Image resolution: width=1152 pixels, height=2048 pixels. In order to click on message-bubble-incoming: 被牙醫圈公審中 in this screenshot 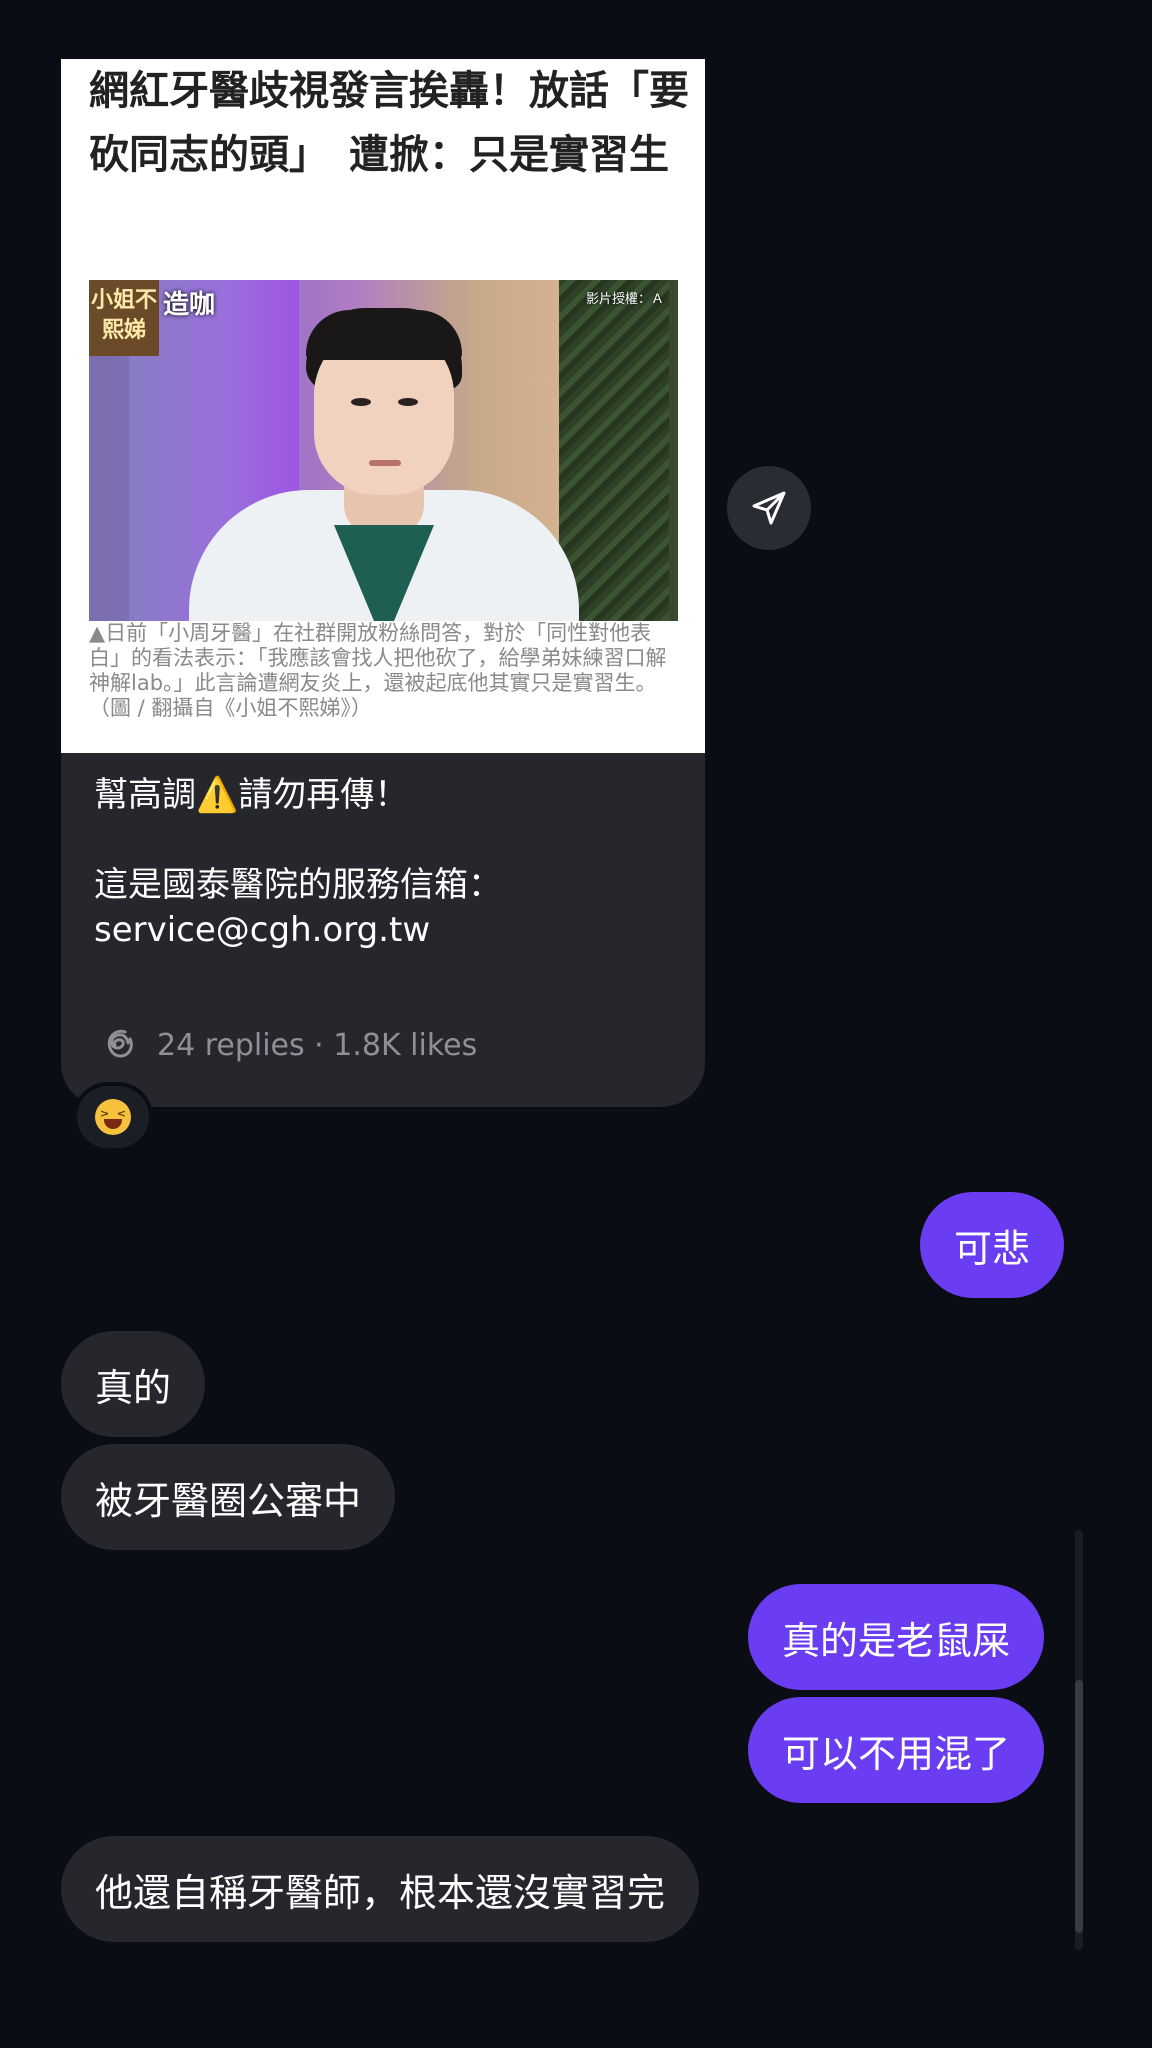, I will do `click(228, 1497)`.